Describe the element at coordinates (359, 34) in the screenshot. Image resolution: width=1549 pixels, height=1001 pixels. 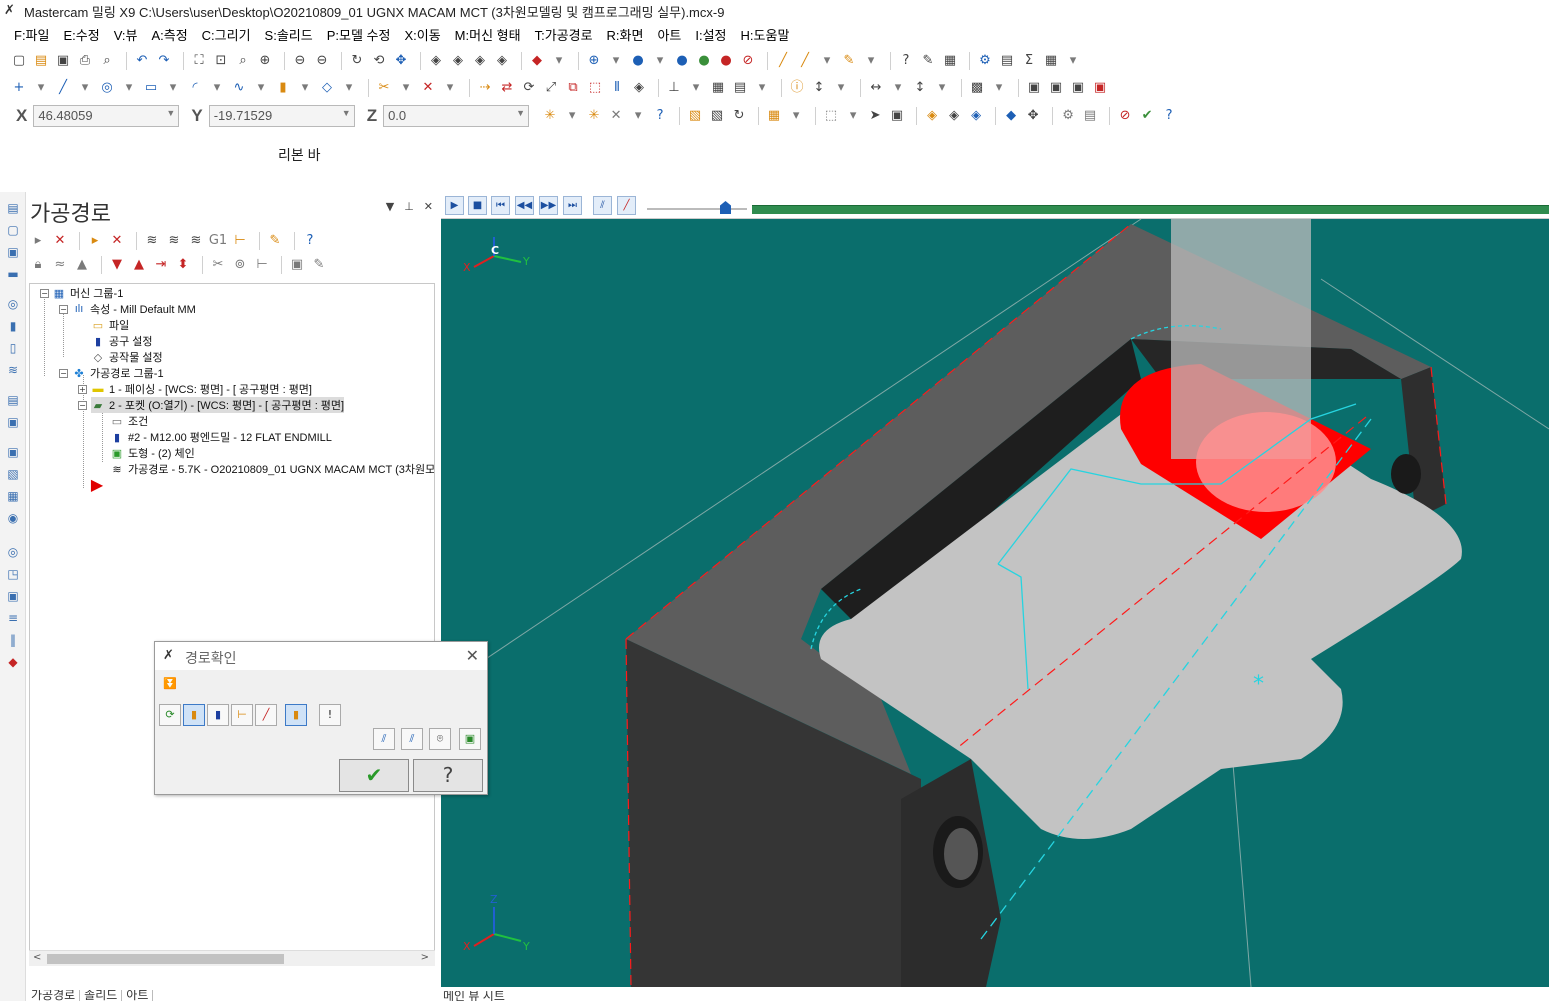
I see `menu-model-prep: P:모델 수정` at that location.